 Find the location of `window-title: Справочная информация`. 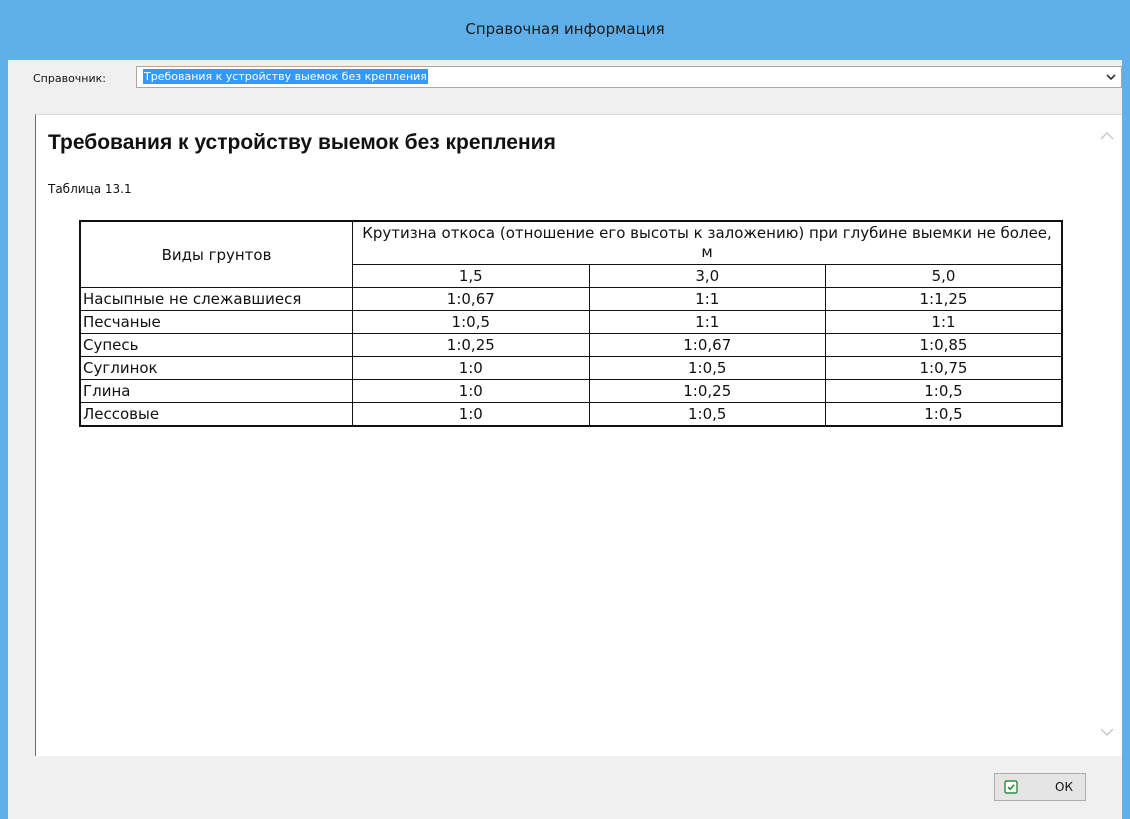

window-title: Справочная информация is located at coordinates (565, 29).